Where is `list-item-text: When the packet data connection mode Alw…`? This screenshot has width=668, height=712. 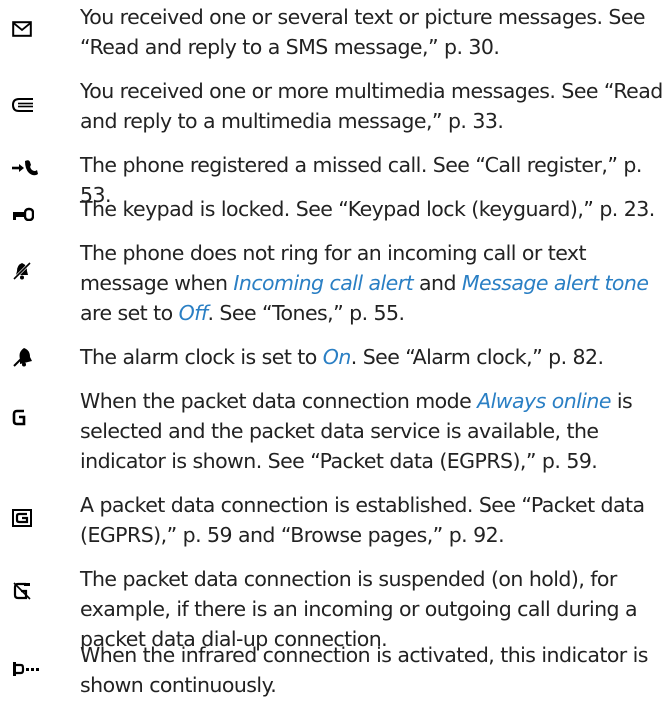 list-item-text: When the packet data connection mode Alw… is located at coordinates (373, 431).